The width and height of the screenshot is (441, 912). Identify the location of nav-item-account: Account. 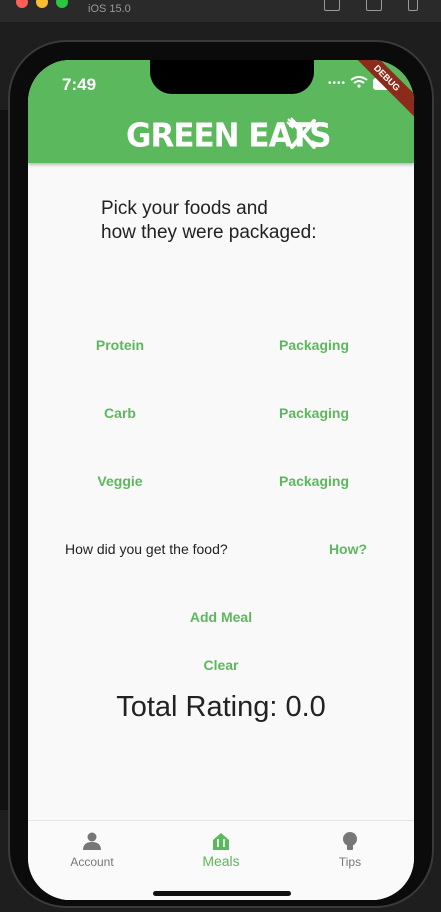
(92, 851).